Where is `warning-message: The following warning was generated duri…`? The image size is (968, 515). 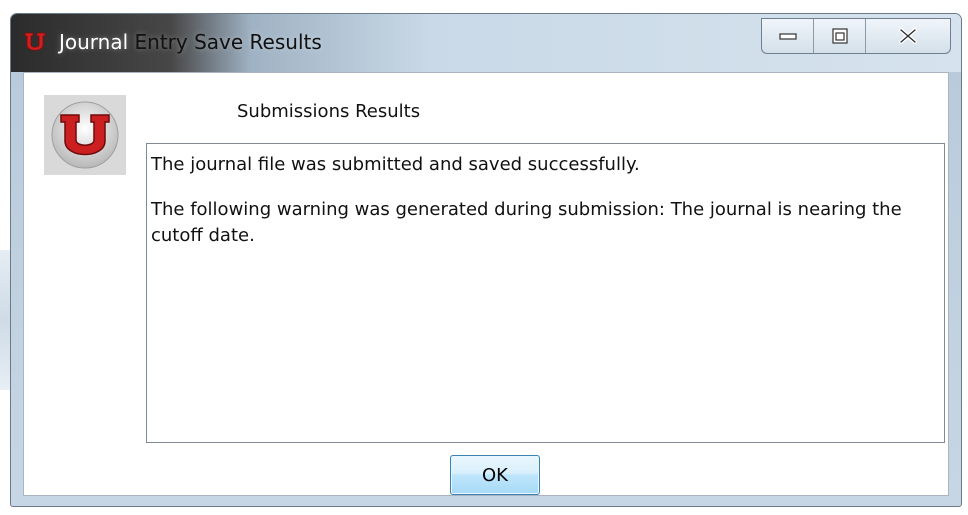
warning-message: The following warning was generated duri… is located at coordinates (526, 222).